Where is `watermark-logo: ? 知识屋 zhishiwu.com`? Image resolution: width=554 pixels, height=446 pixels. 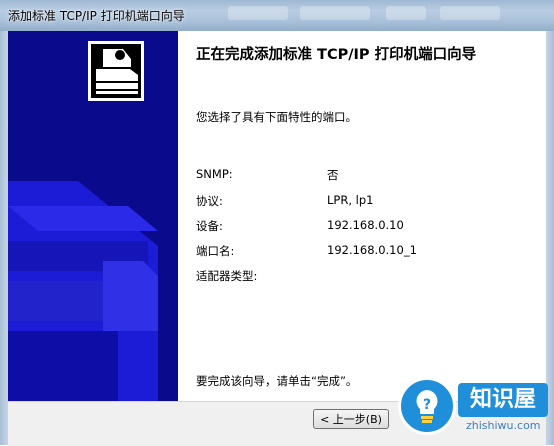
watermark-logo: ? 知识屋 zhishiwu.com is located at coordinates (471, 408).